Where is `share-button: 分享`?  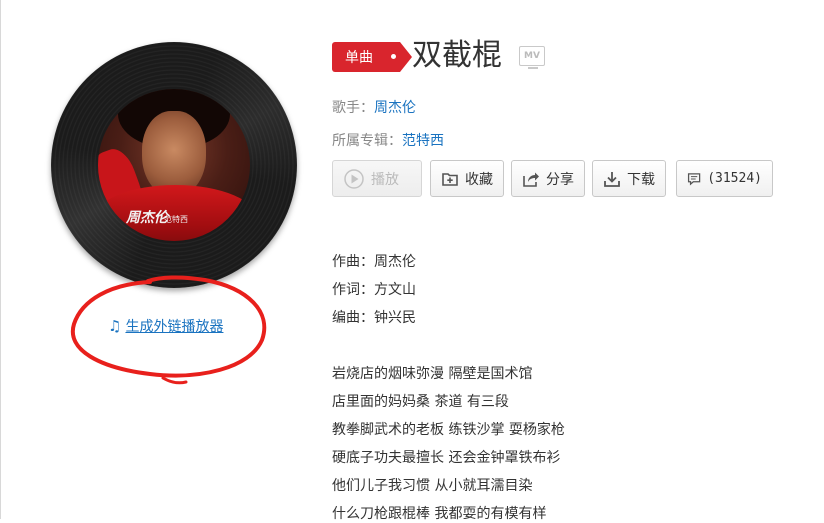 share-button: 分享 is located at coordinates (548, 178).